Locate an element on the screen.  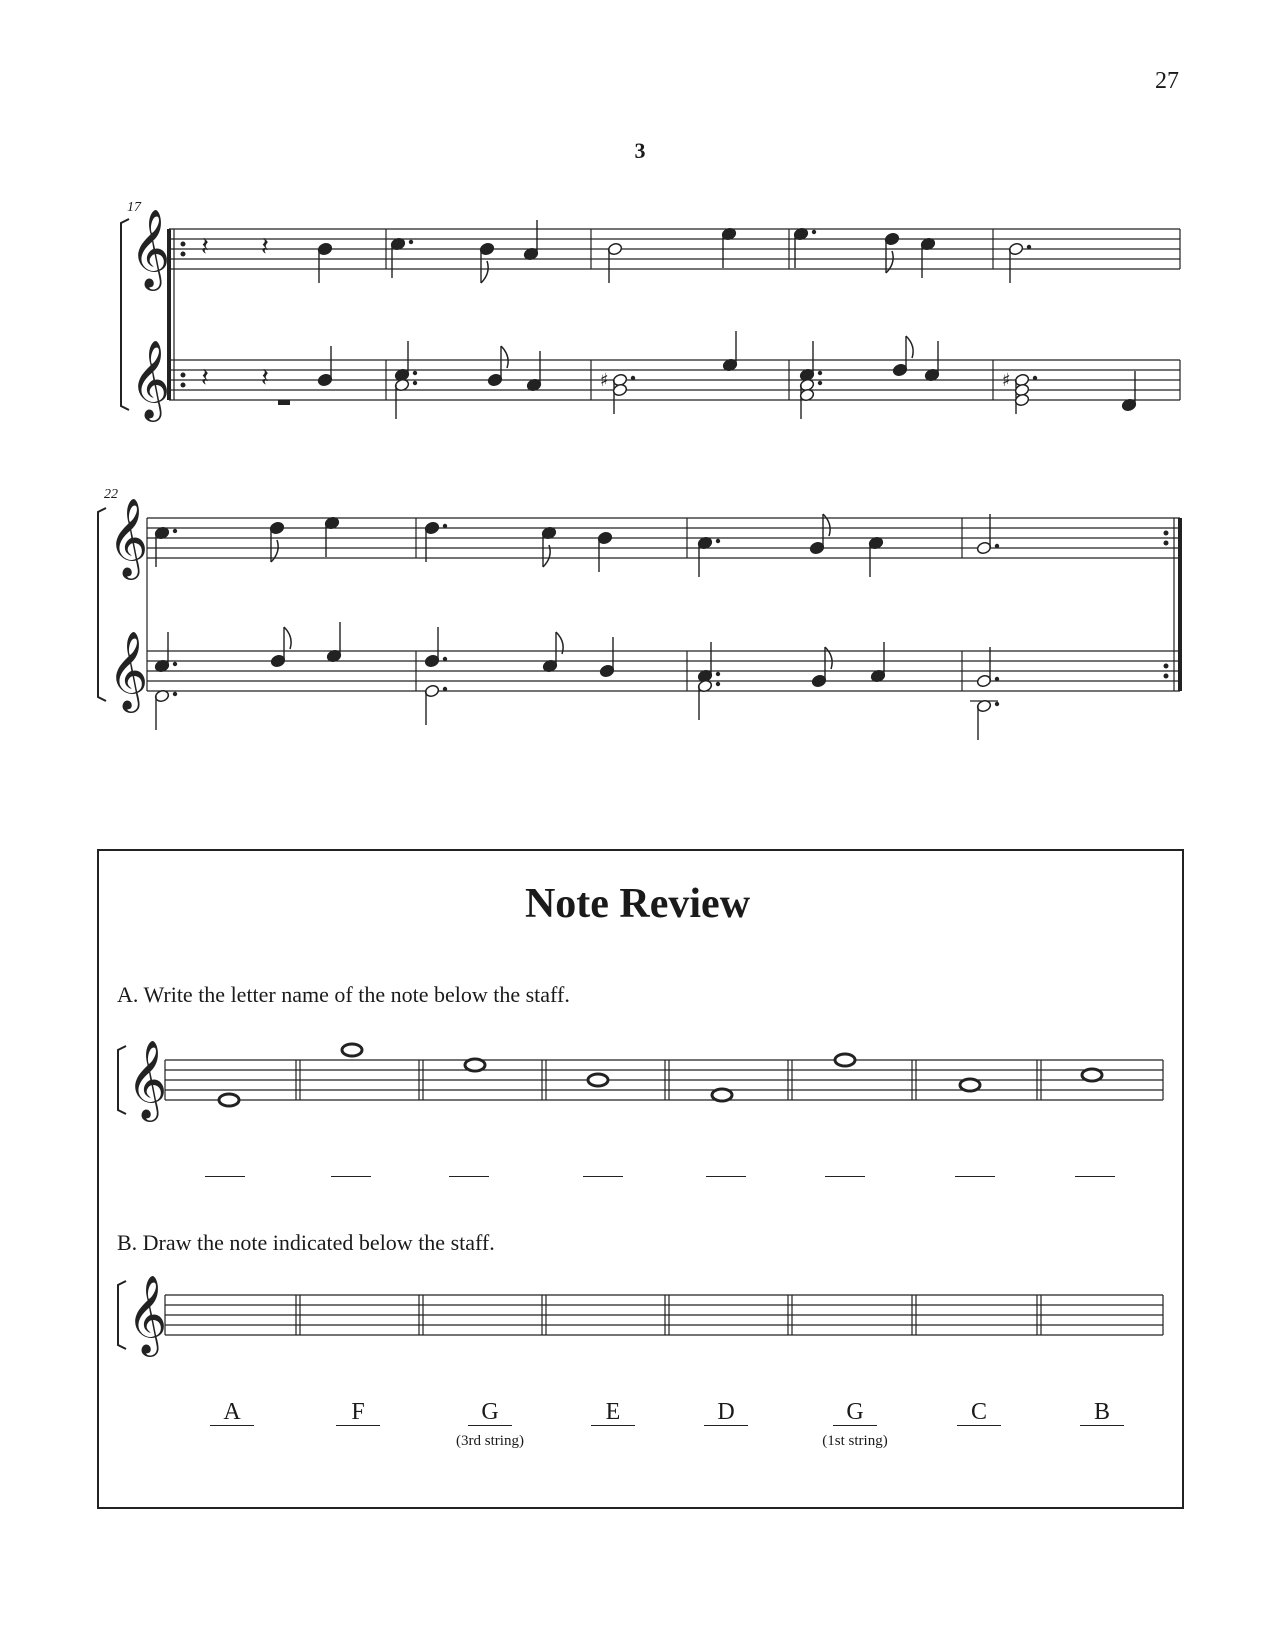
given-note-letter: E is located at coordinates (613, 1412).